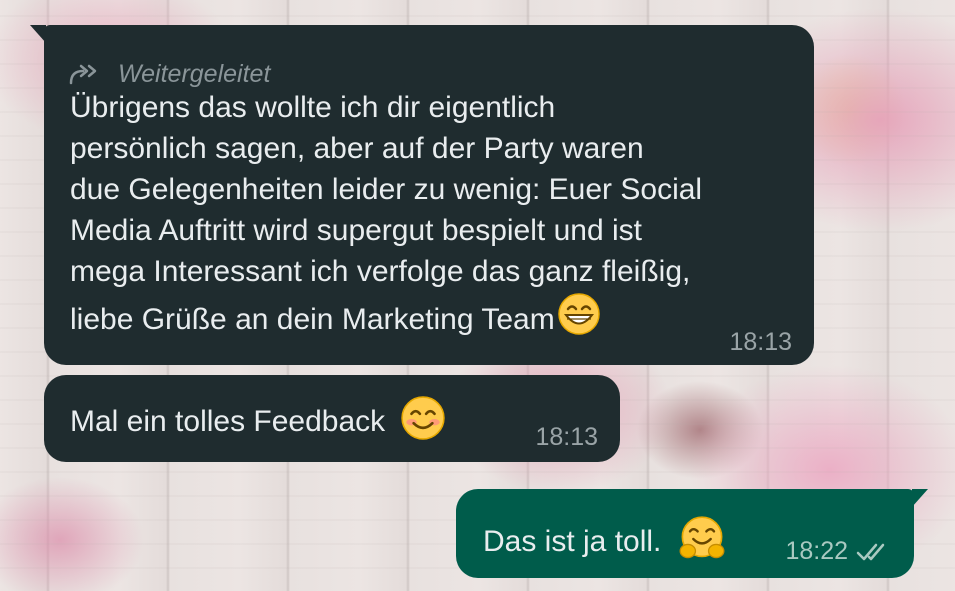 The image size is (955, 591). What do you see at coordinates (816, 551) in the screenshot?
I see `message-timestamp: 18:22` at bounding box center [816, 551].